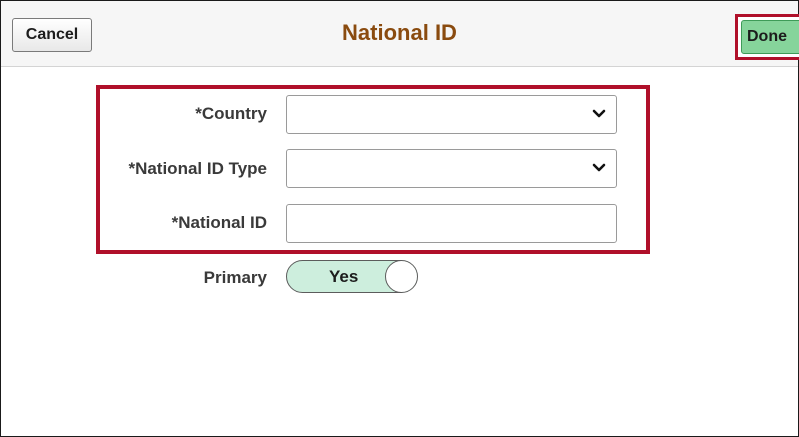  What do you see at coordinates (770, 37) in the screenshot?
I see `done-button: Done` at bounding box center [770, 37].